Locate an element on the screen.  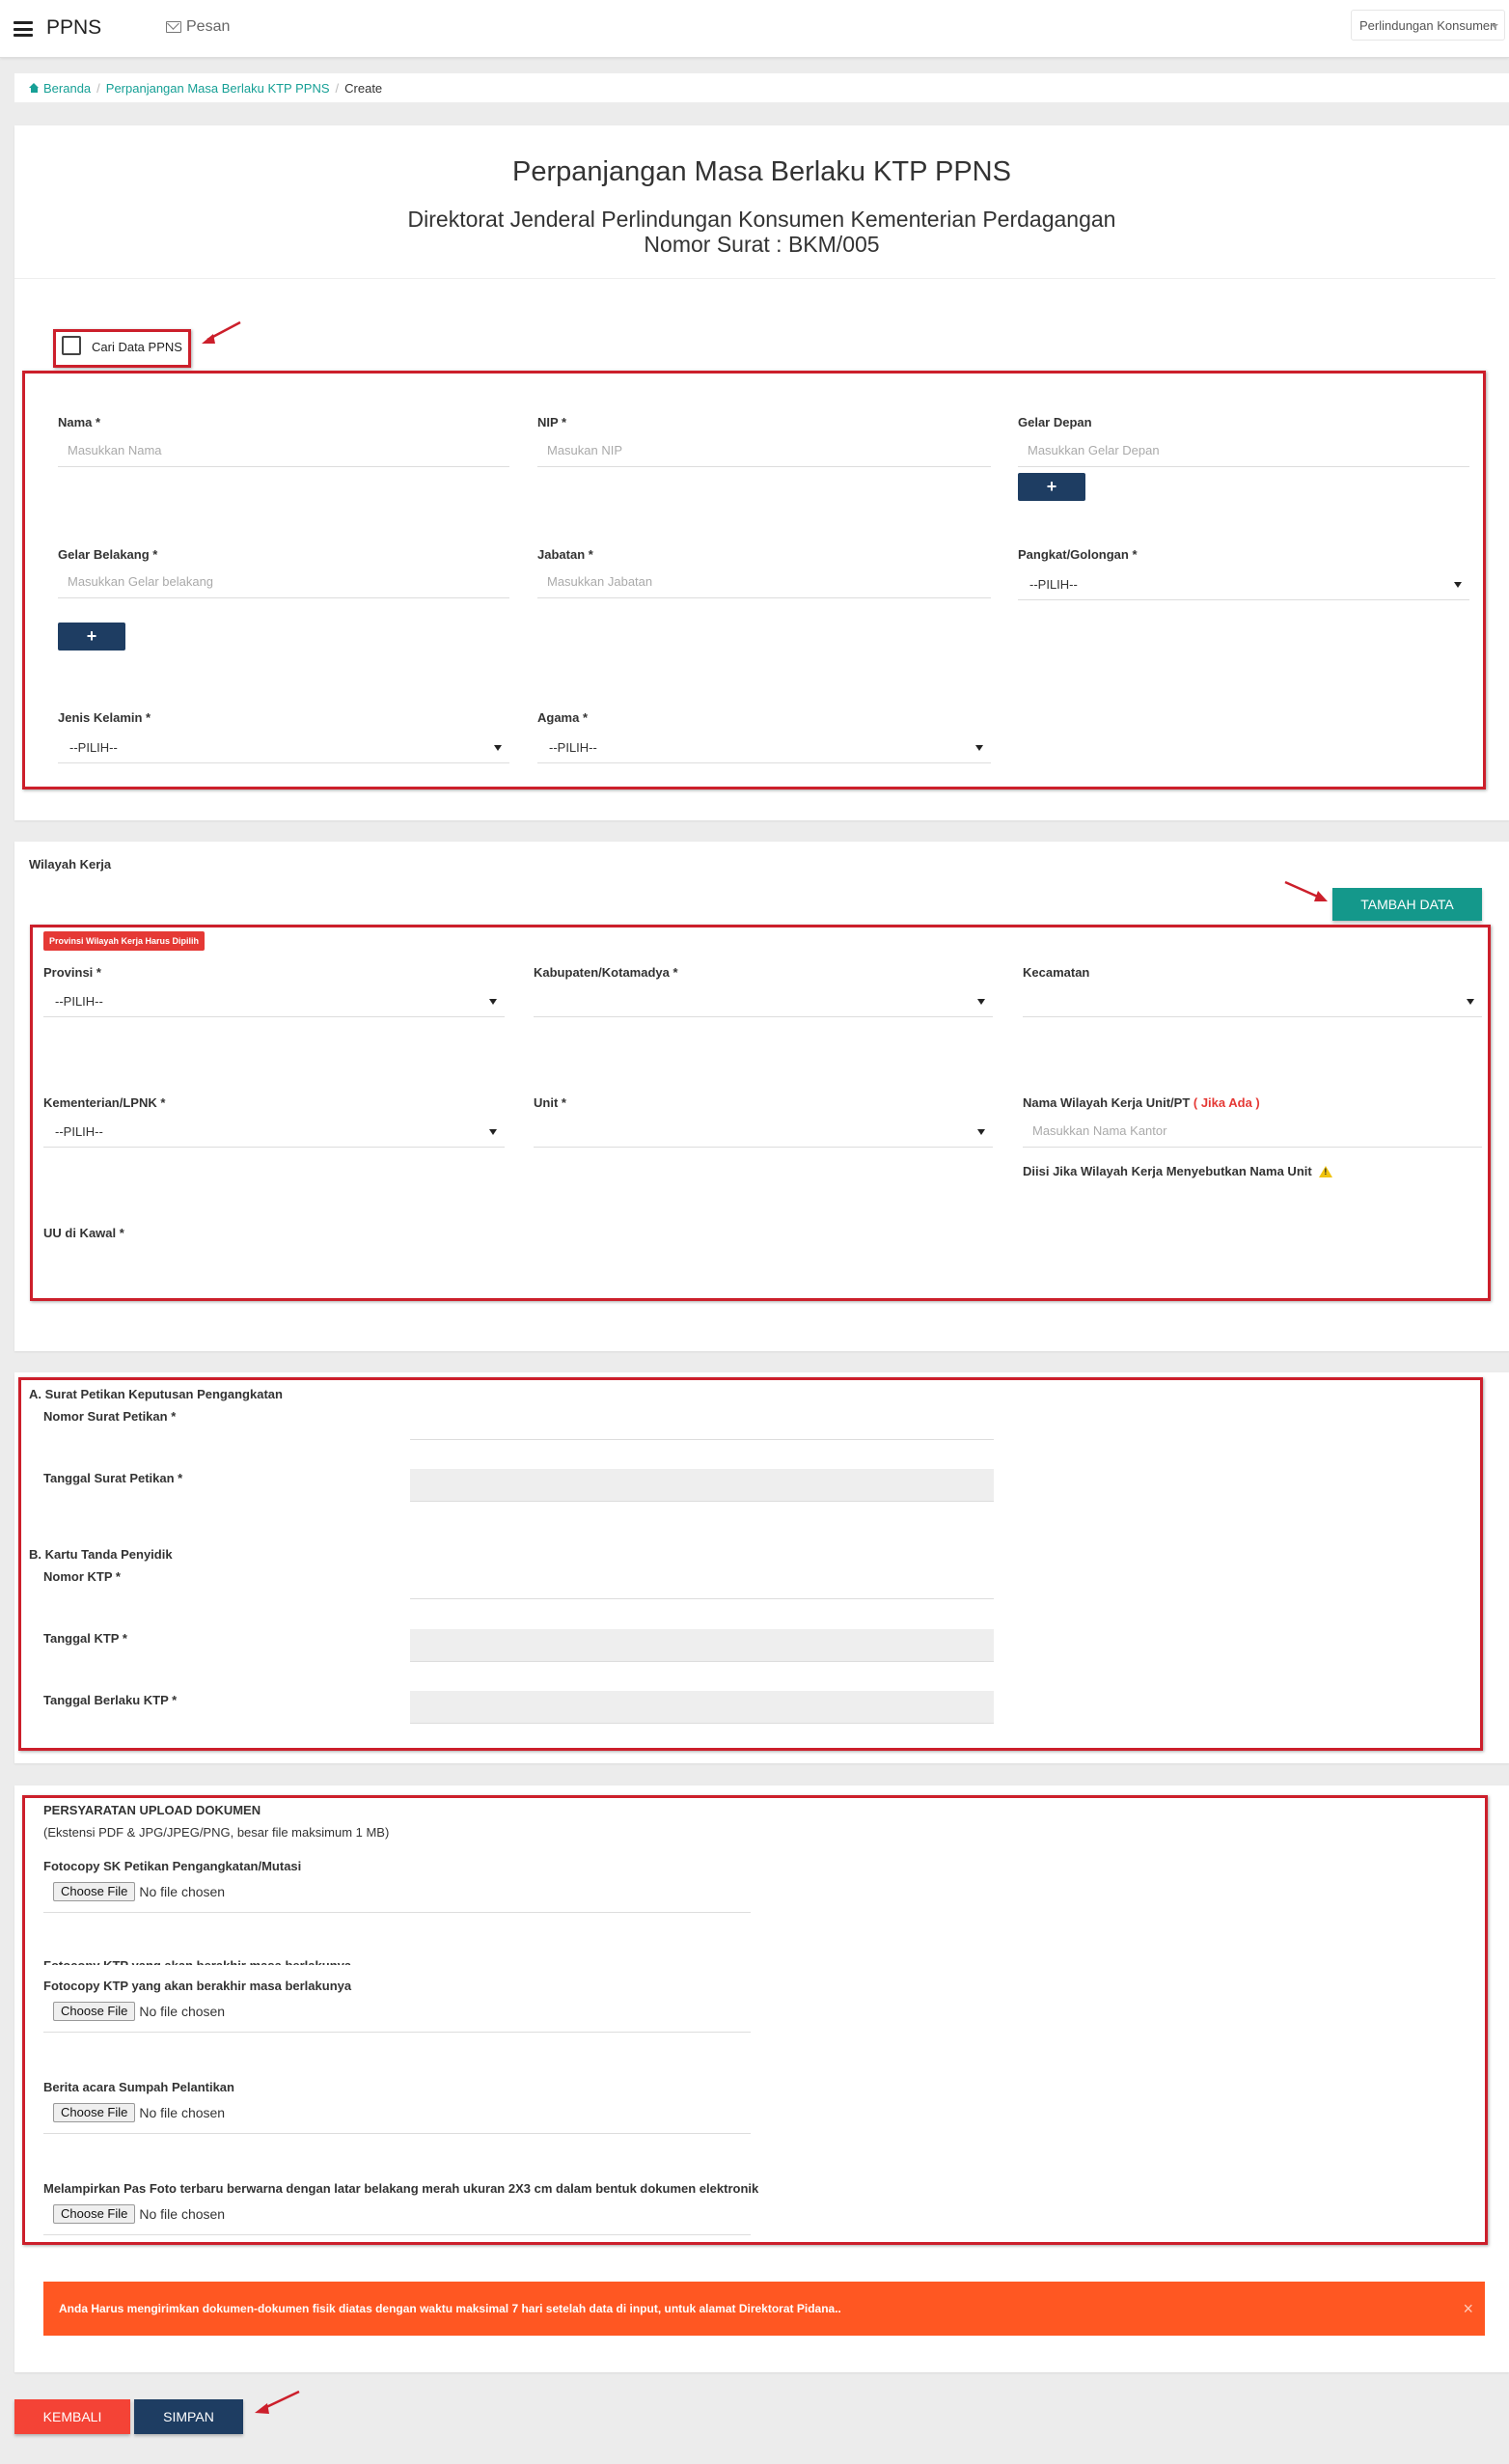
provinsi-label: Provinsi * is located at coordinates (72, 972).